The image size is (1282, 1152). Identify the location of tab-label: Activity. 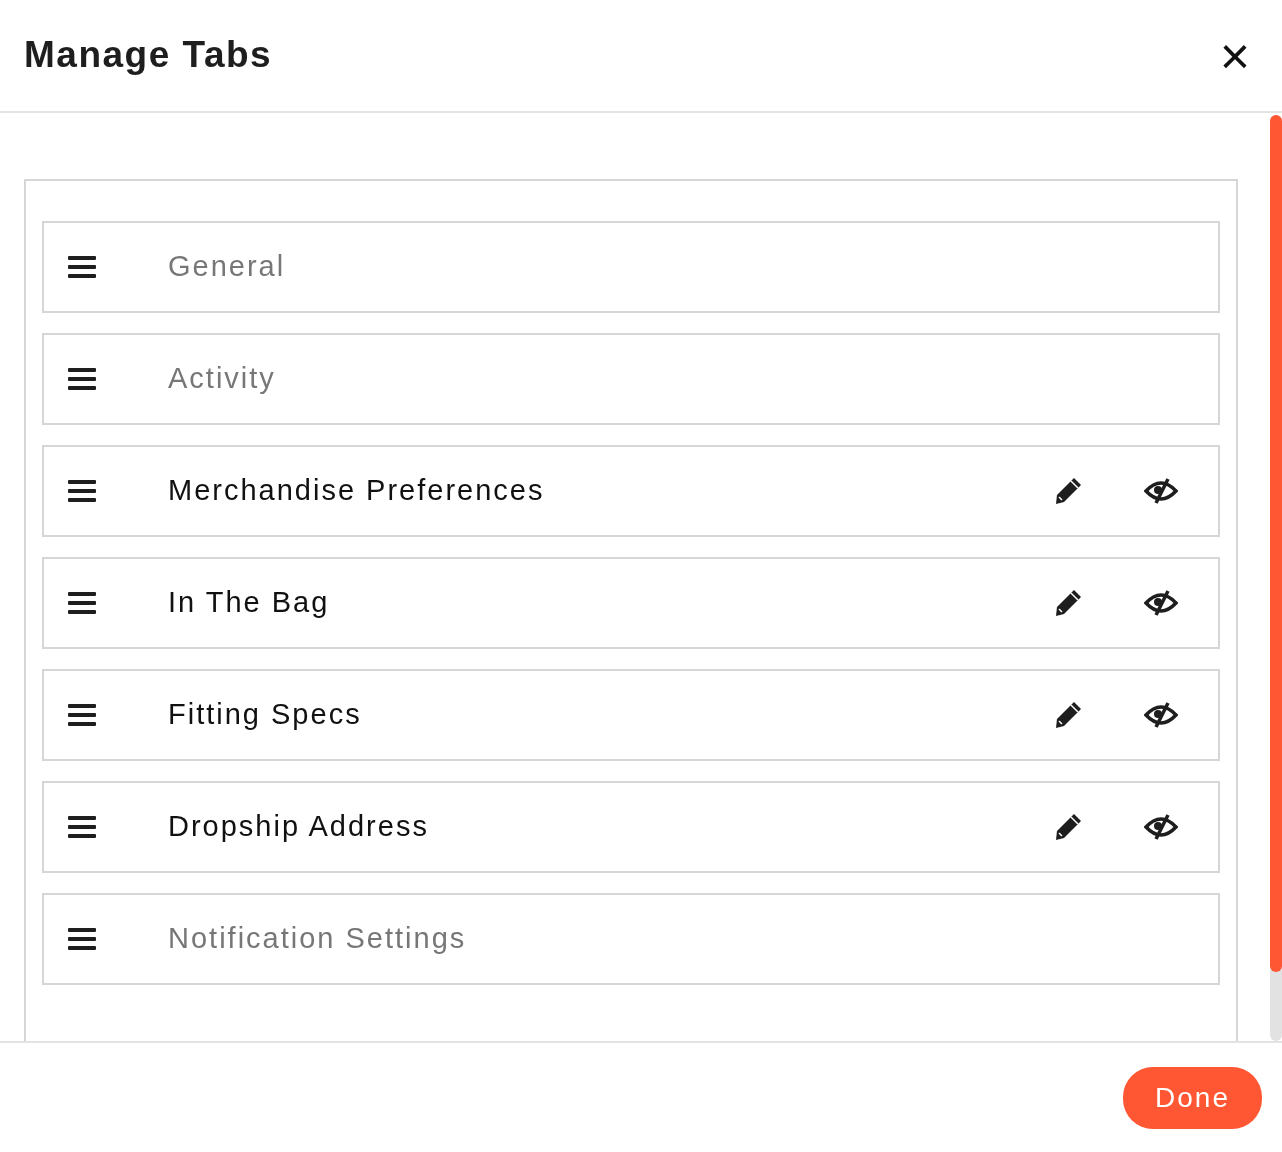
(222, 379).